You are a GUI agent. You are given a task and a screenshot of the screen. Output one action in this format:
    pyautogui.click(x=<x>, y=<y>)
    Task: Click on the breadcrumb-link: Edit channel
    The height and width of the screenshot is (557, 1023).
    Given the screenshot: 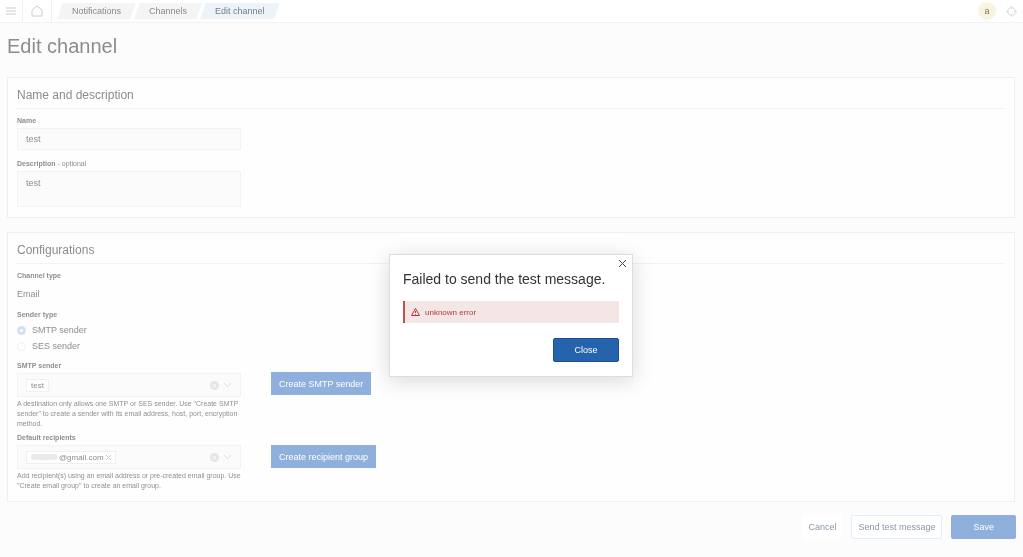 What is the action you would take?
    pyautogui.click(x=240, y=11)
    